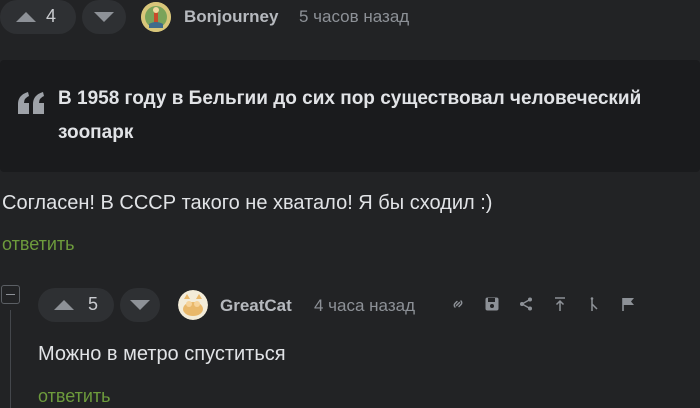 The width and height of the screenshot is (700, 408). What do you see at coordinates (10, 294) in the screenshot?
I see `collapse-thread-button` at bounding box center [10, 294].